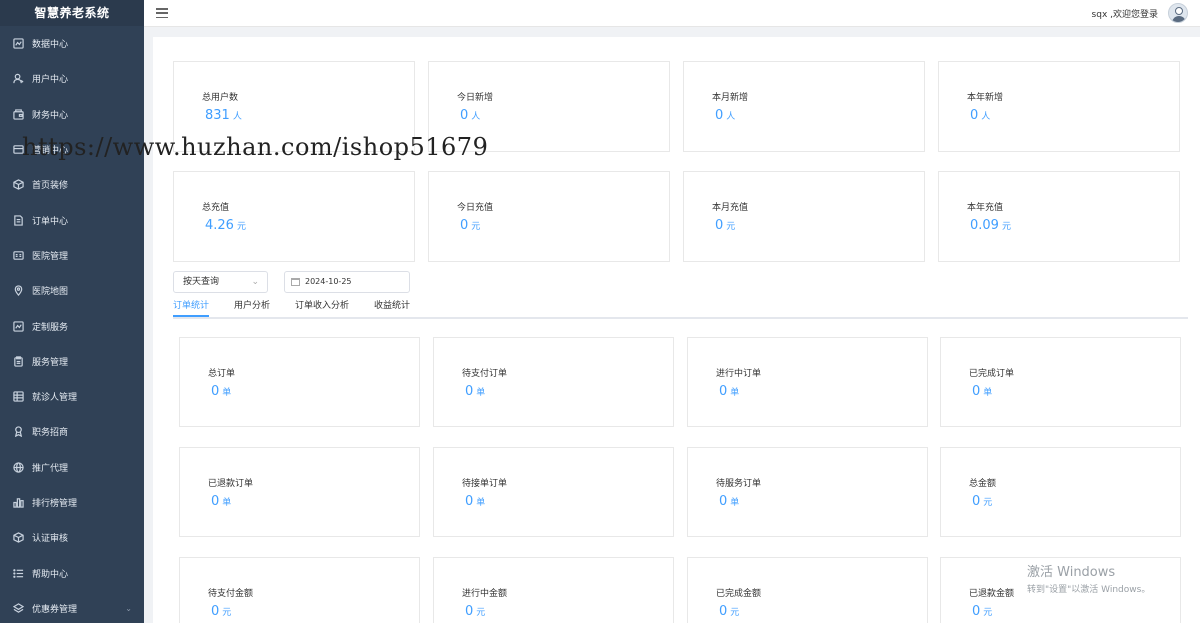  What do you see at coordinates (464, 115) in the screenshot?
I see `stat-number: 0` at bounding box center [464, 115].